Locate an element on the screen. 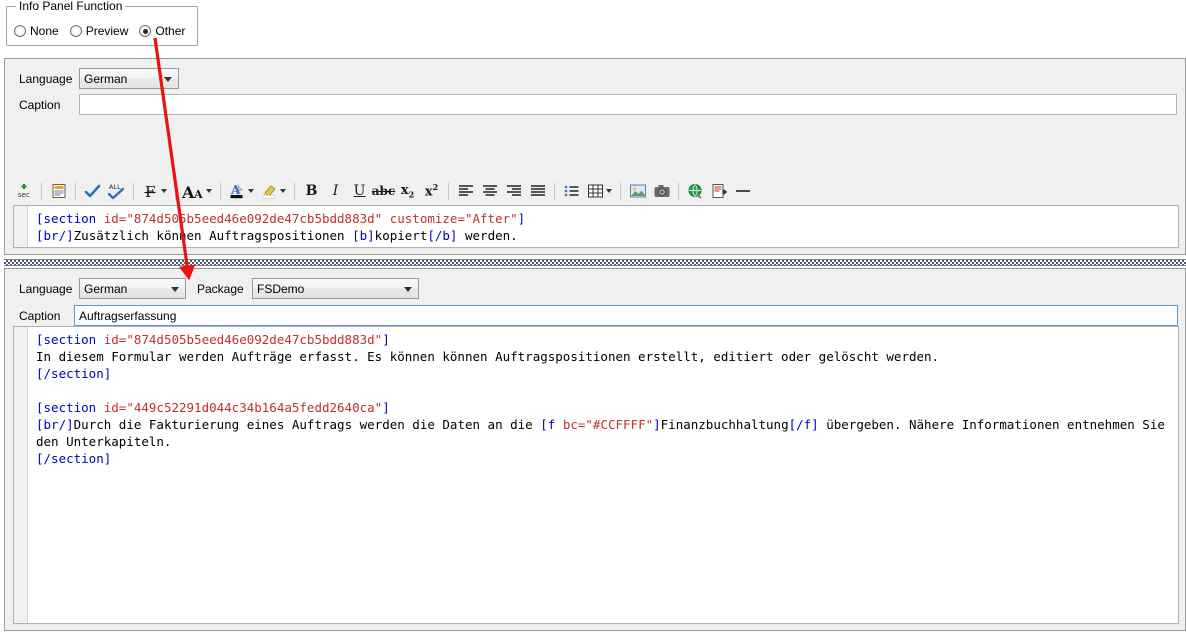 The width and height of the screenshot is (1186, 633). align-justify-icon is located at coordinates (537, 191).